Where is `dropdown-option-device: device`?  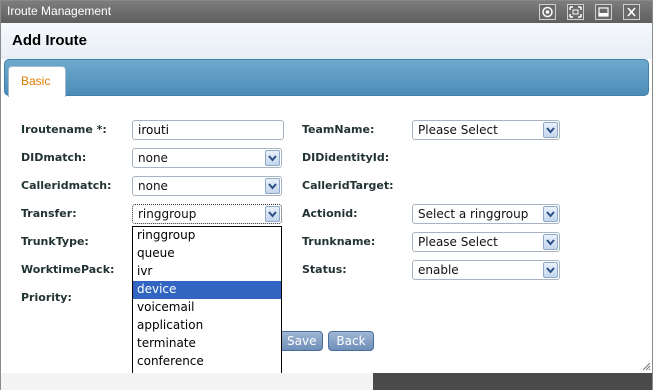 dropdown-option-device: device is located at coordinates (207, 290).